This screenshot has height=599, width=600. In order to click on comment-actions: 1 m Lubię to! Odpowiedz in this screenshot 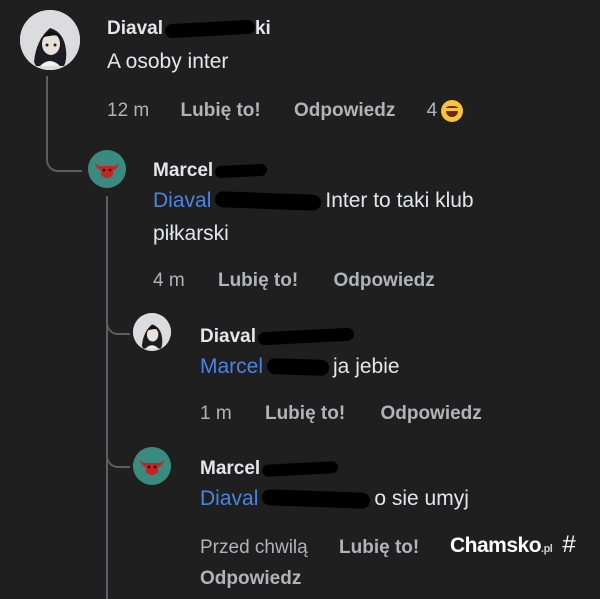, I will do `click(341, 414)`.